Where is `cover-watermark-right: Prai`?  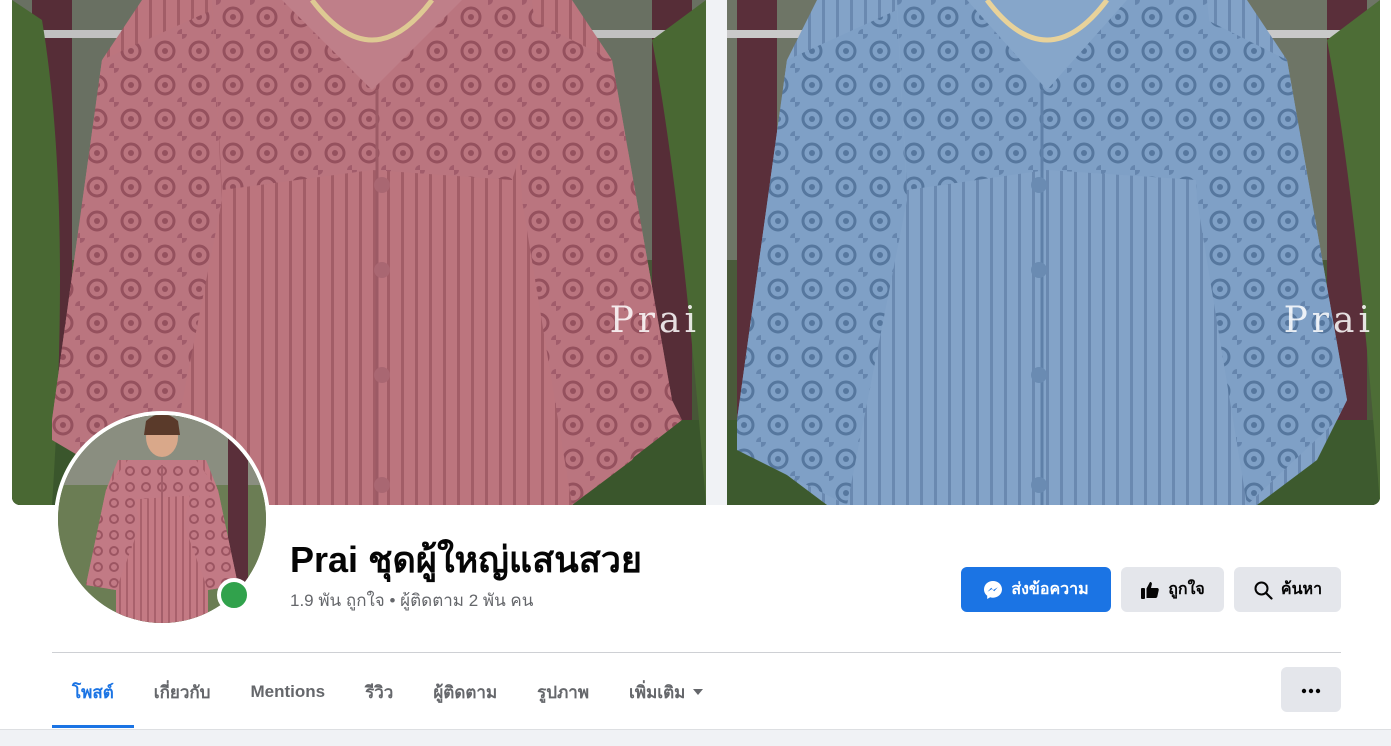
cover-watermark-right: Prai is located at coordinates (1328, 320).